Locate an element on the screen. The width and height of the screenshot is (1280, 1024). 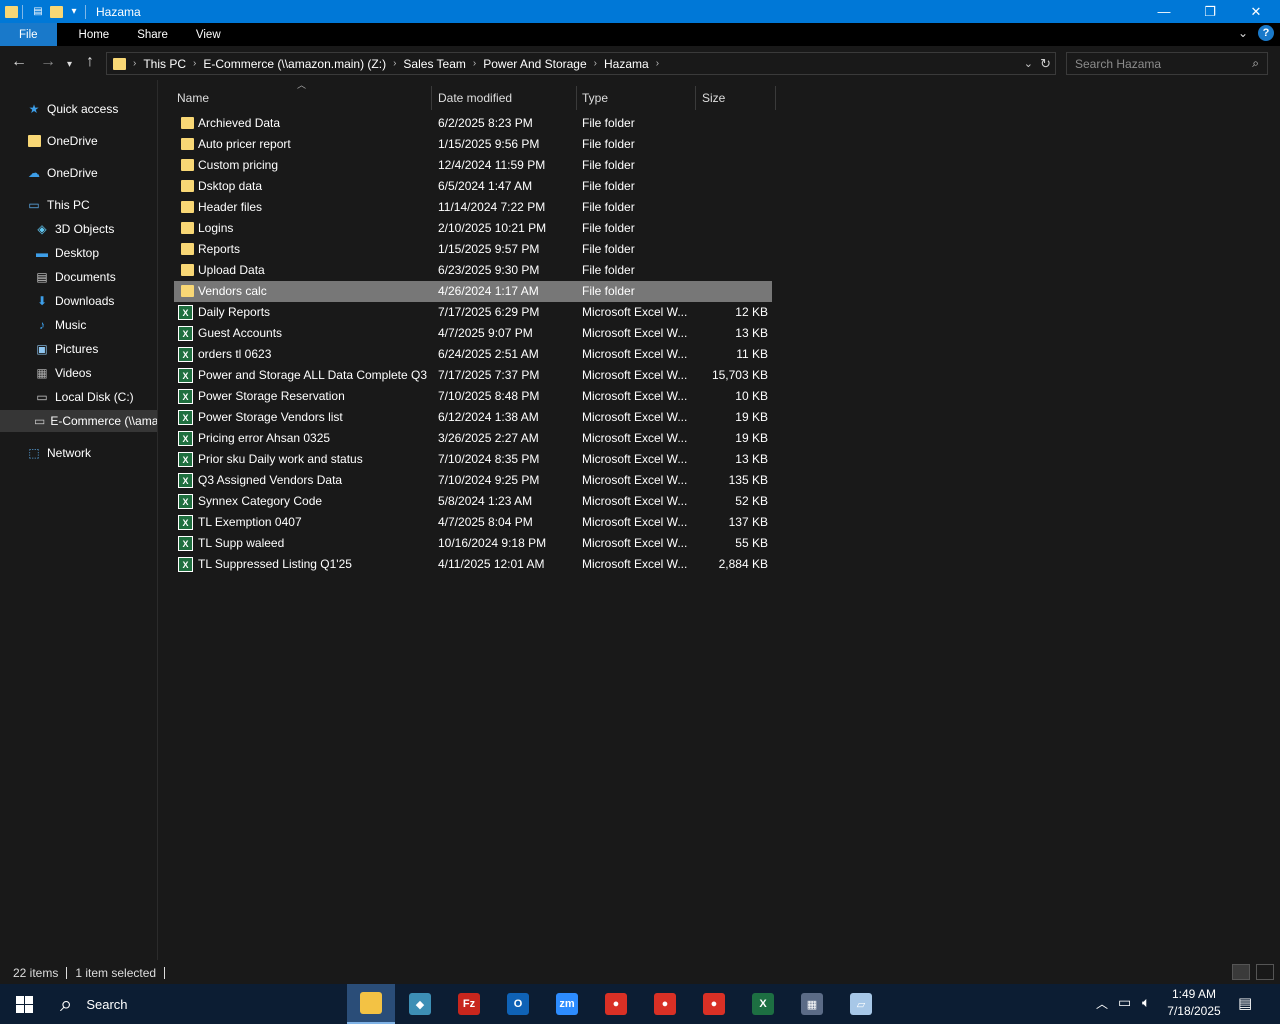
sidebar-item-3d-objects: ◈ 3D Objects is located at coordinates (95, 229).